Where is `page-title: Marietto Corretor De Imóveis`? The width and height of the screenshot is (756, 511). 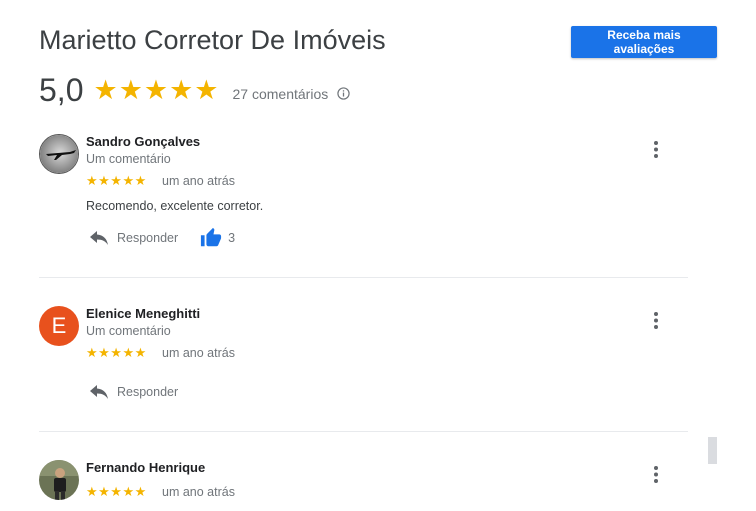 page-title: Marietto Corretor De Imóveis is located at coordinates (212, 40).